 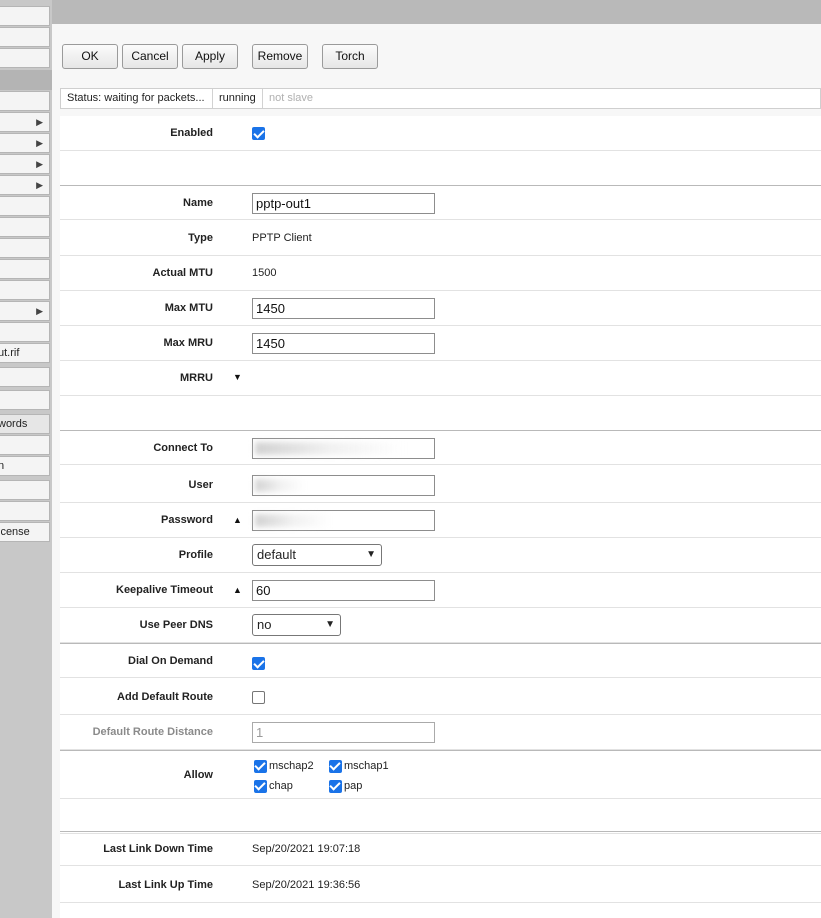 I want to click on sidebar-separator, so click(x=26, y=80).